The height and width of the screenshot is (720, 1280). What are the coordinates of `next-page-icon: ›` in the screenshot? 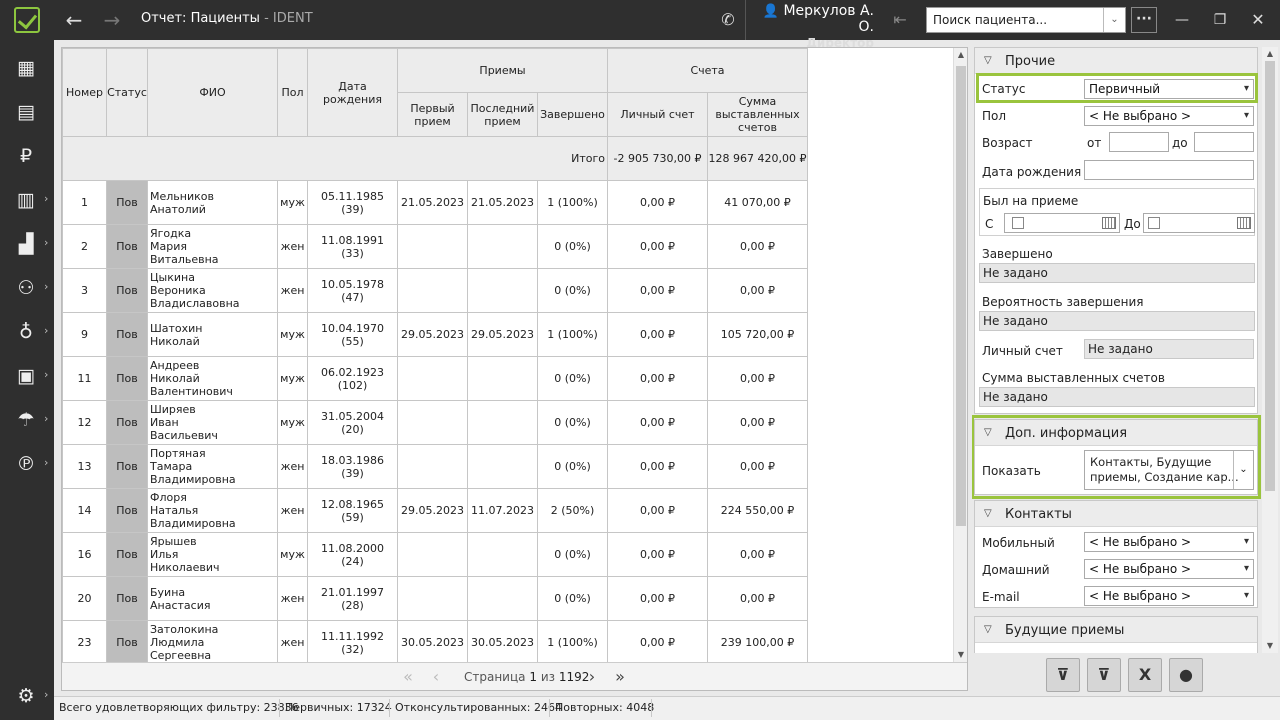 It's located at (592, 677).